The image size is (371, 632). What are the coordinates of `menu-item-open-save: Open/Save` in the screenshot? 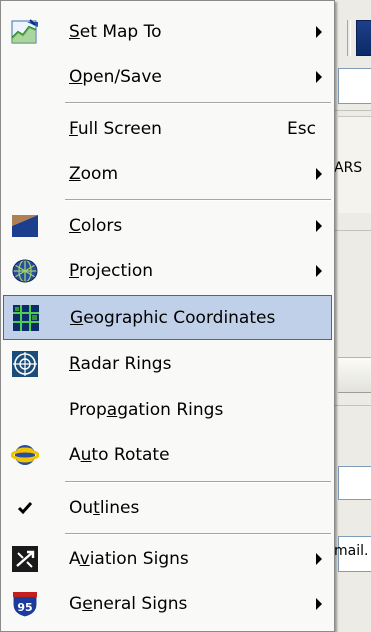 It's located at (167, 76).